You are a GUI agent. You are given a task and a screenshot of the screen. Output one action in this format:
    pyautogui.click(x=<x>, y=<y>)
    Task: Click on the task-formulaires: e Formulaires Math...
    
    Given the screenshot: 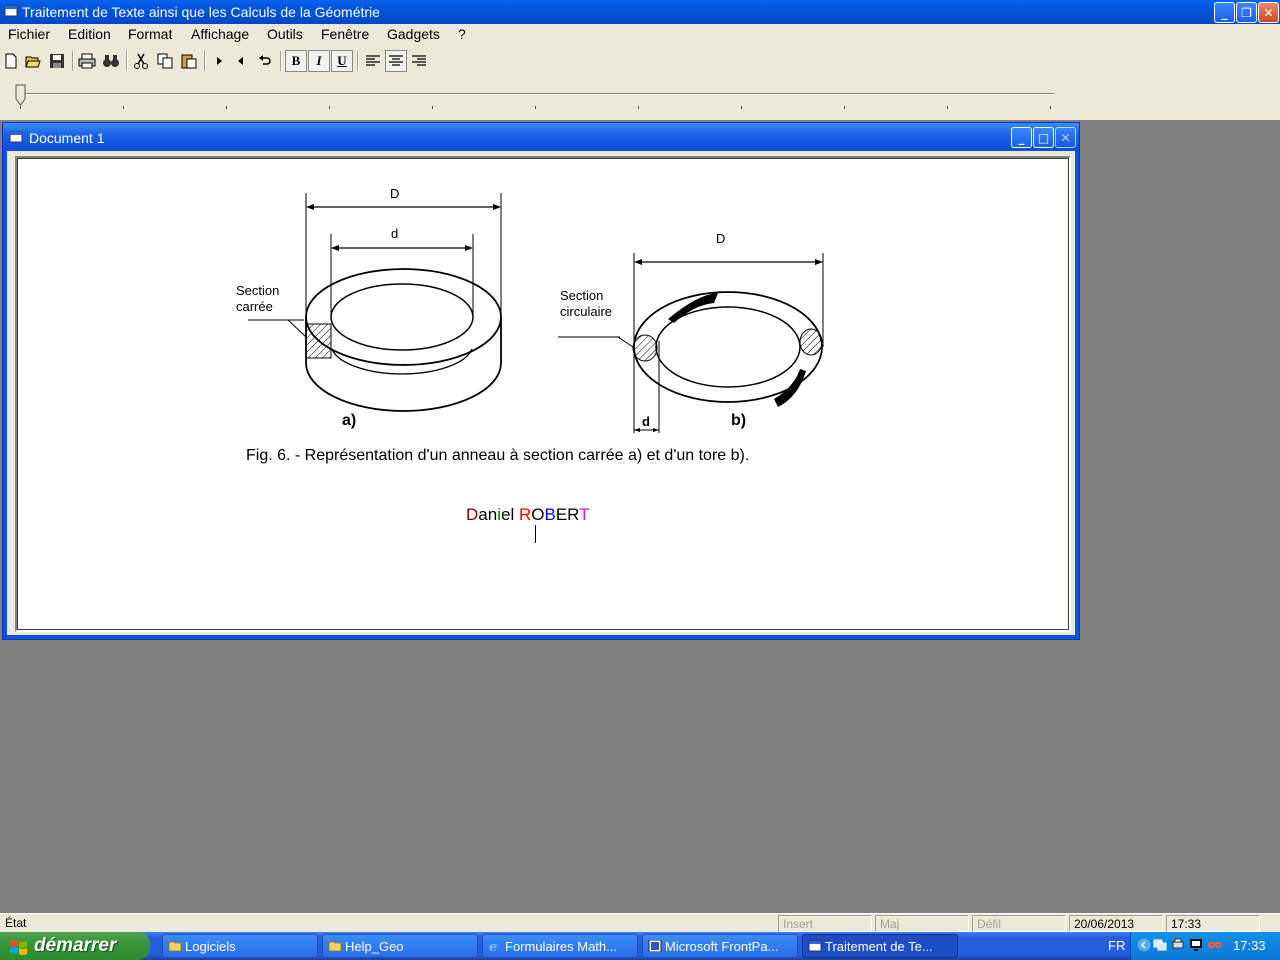 What is the action you would take?
    pyautogui.click(x=560, y=946)
    